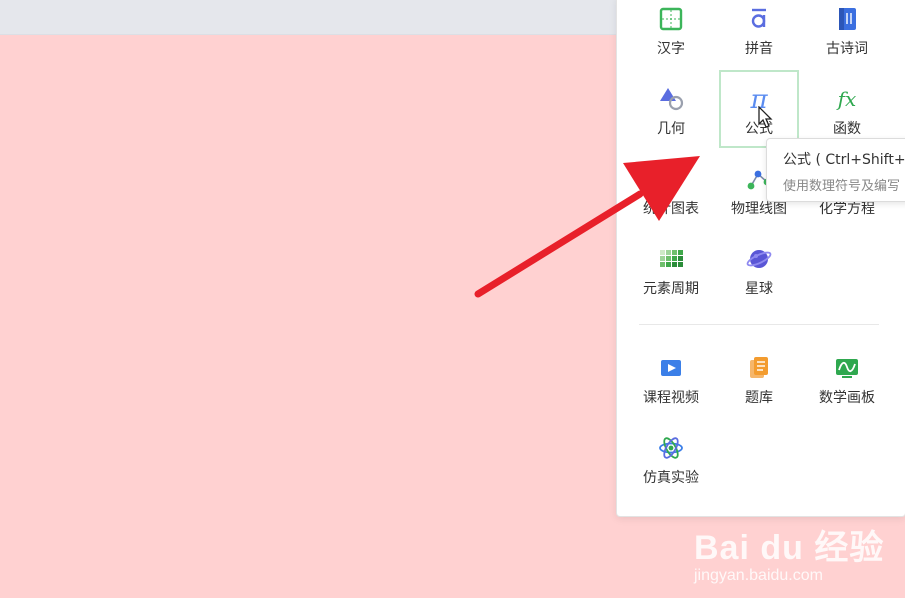 The width and height of the screenshot is (905, 598). Describe the element at coordinates (789, 548) in the screenshot. I see `watermark-logo: Bai du 经验` at that location.